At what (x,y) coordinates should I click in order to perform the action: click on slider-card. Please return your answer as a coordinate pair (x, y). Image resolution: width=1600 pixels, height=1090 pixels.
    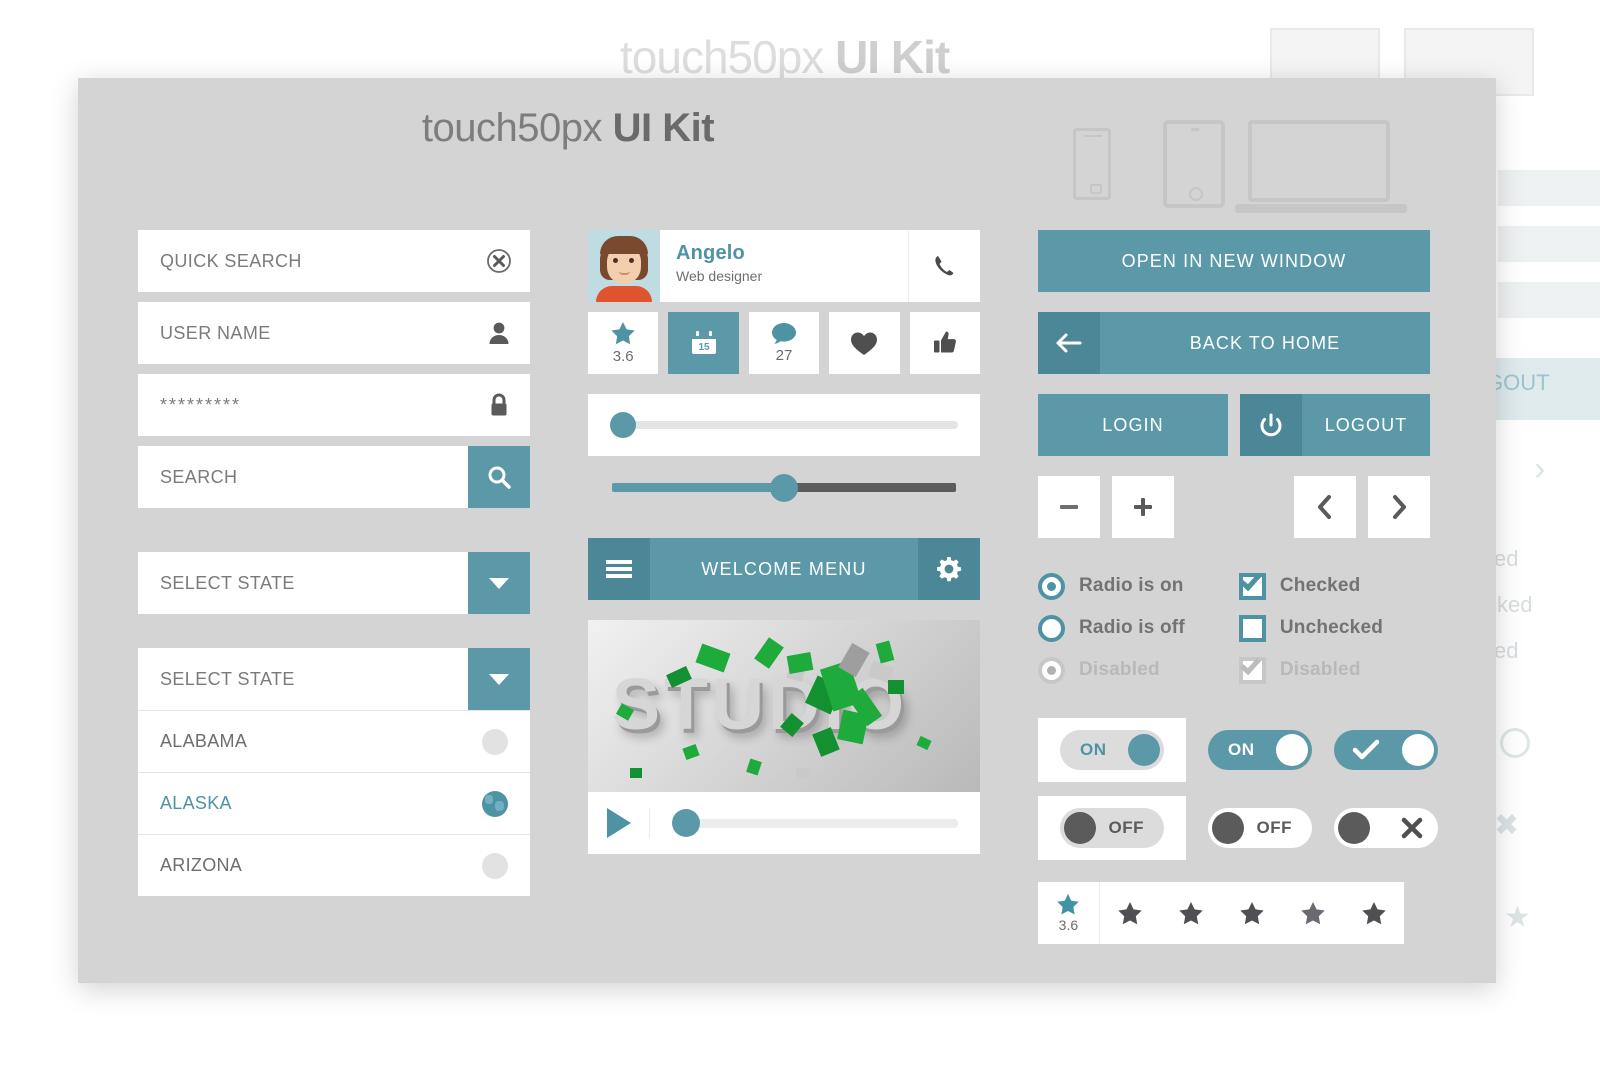
    Looking at the image, I should click on (784, 425).